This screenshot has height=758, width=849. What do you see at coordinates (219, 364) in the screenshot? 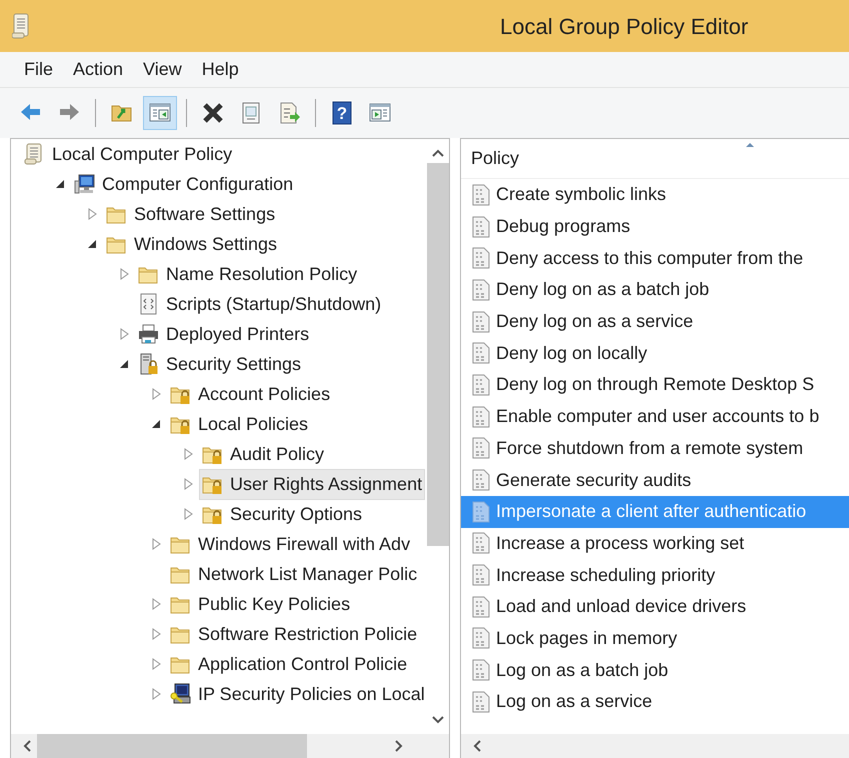
I see `tree-item: Security Settings` at bounding box center [219, 364].